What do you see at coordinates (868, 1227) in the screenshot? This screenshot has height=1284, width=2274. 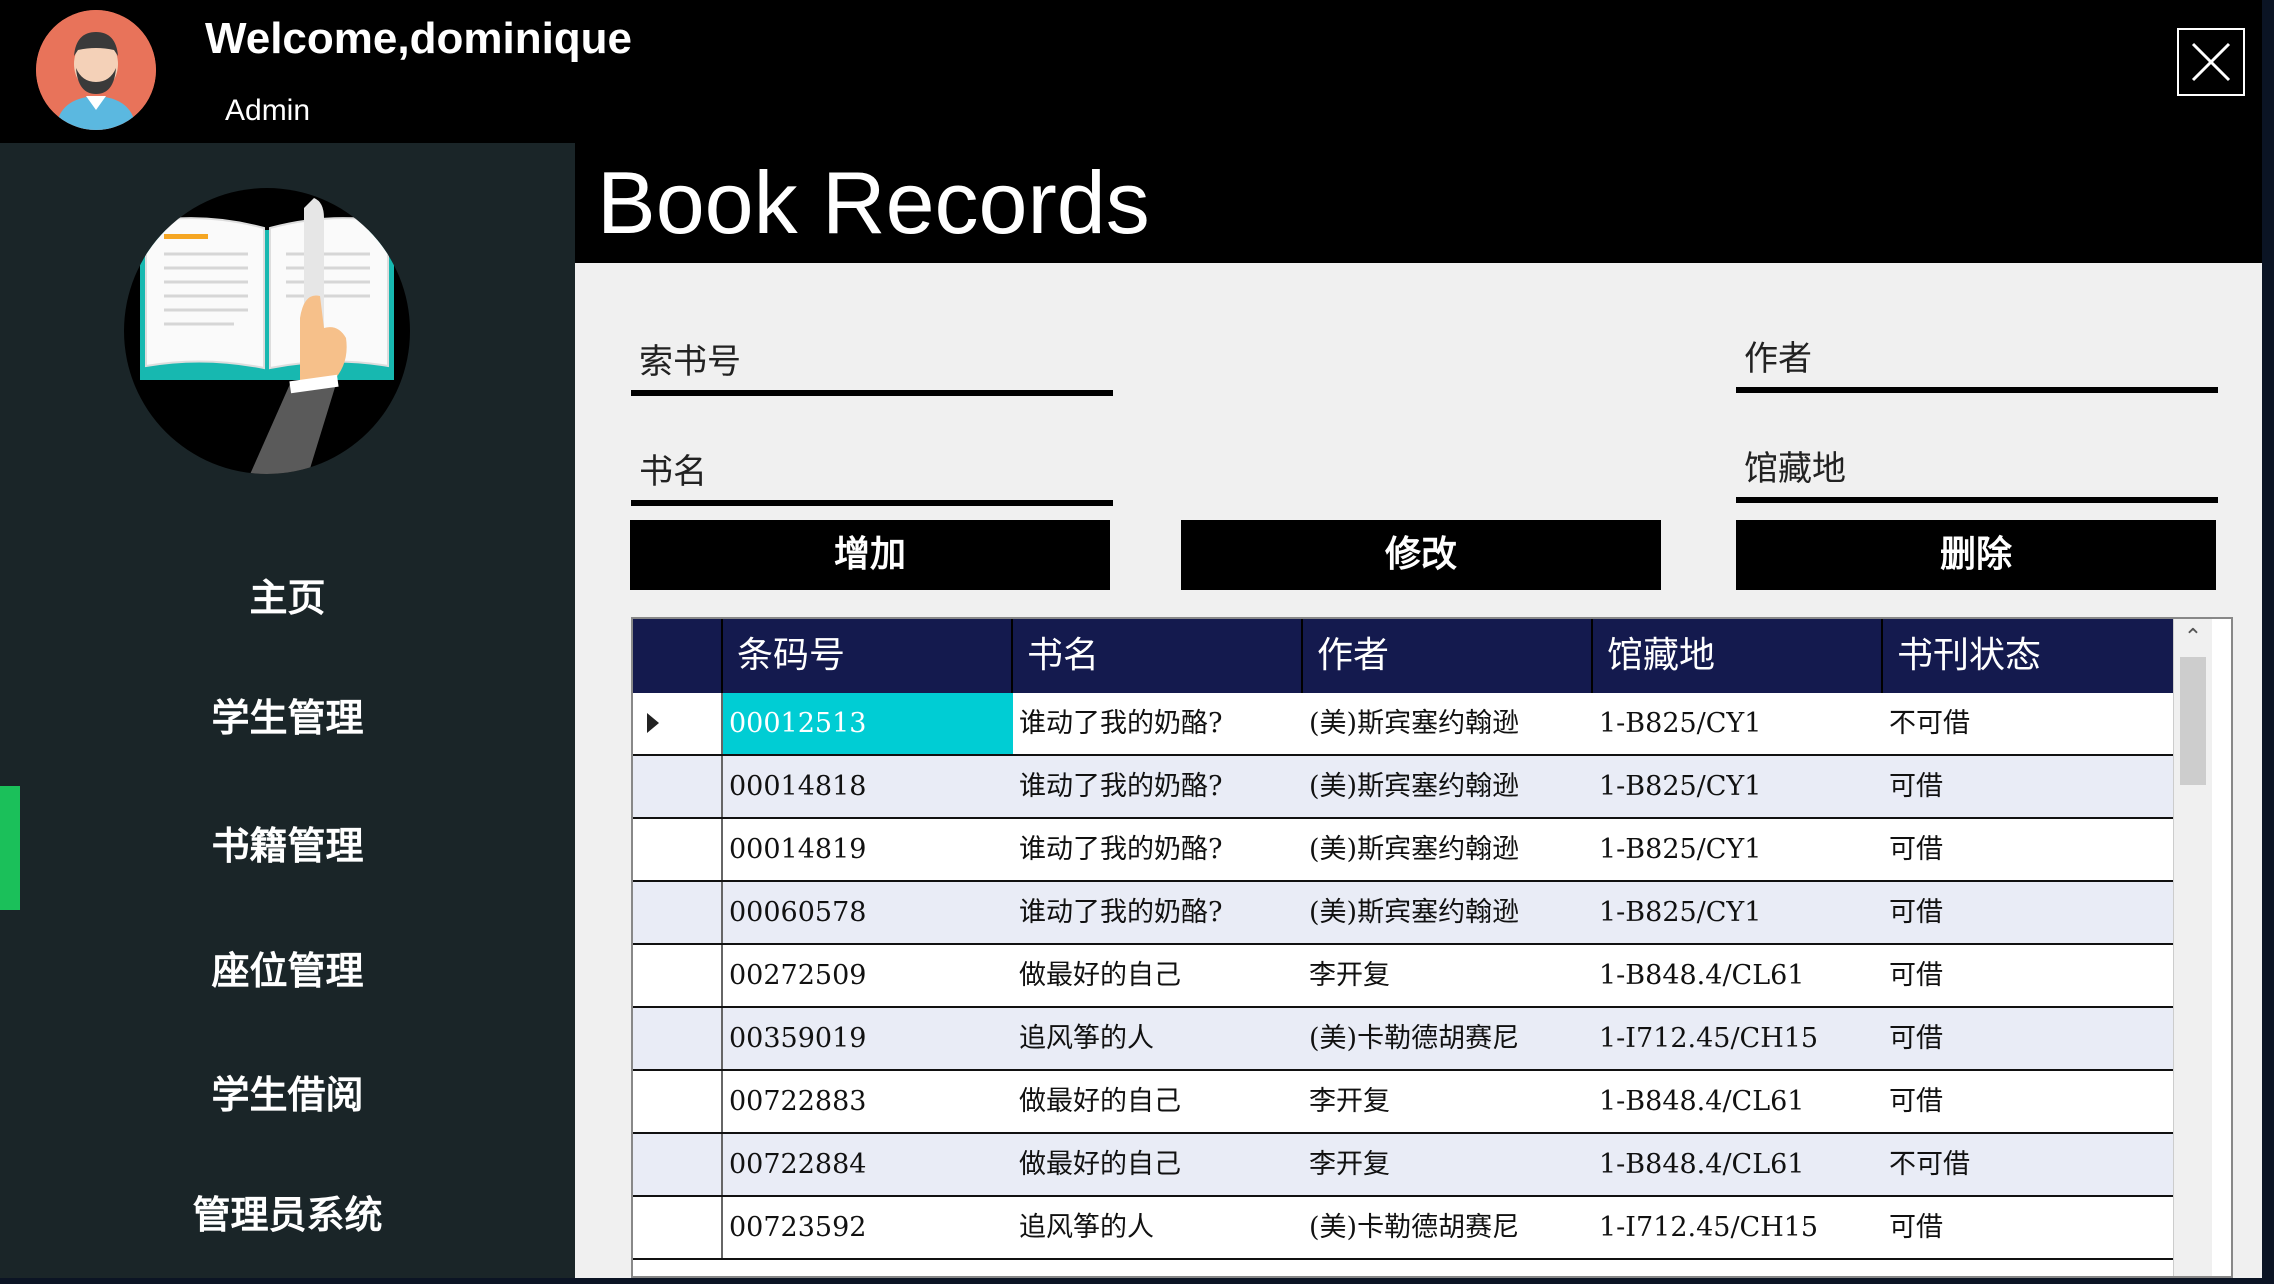 I see `cell-barcode: 00723592` at bounding box center [868, 1227].